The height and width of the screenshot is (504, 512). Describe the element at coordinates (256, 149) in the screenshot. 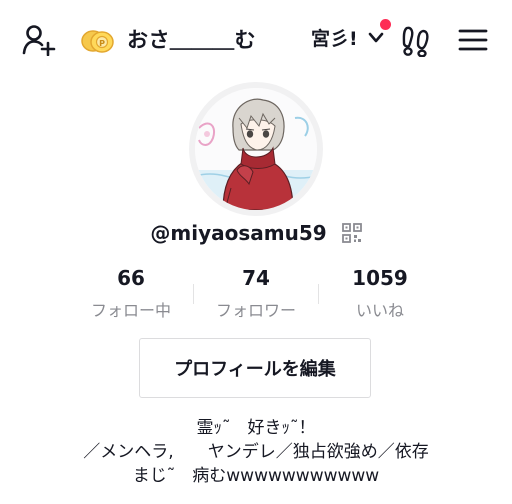

I see `avatar` at that location.